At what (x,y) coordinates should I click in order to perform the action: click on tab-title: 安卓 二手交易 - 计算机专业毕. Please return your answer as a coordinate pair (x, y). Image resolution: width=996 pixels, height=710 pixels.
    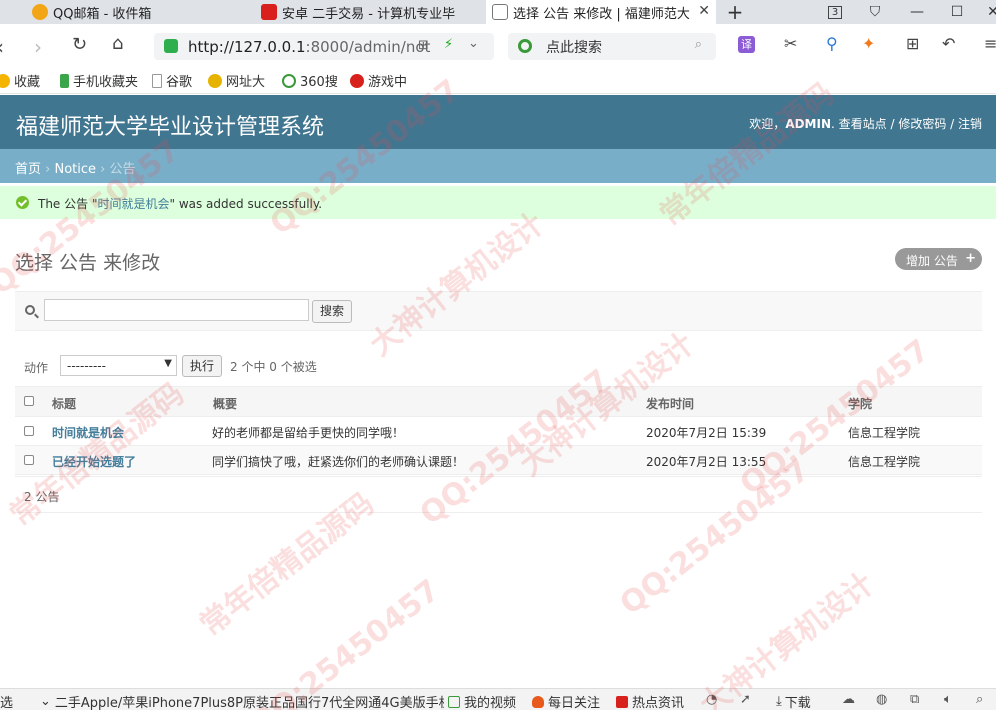
    Looking at the image, I should click on (369, 14).